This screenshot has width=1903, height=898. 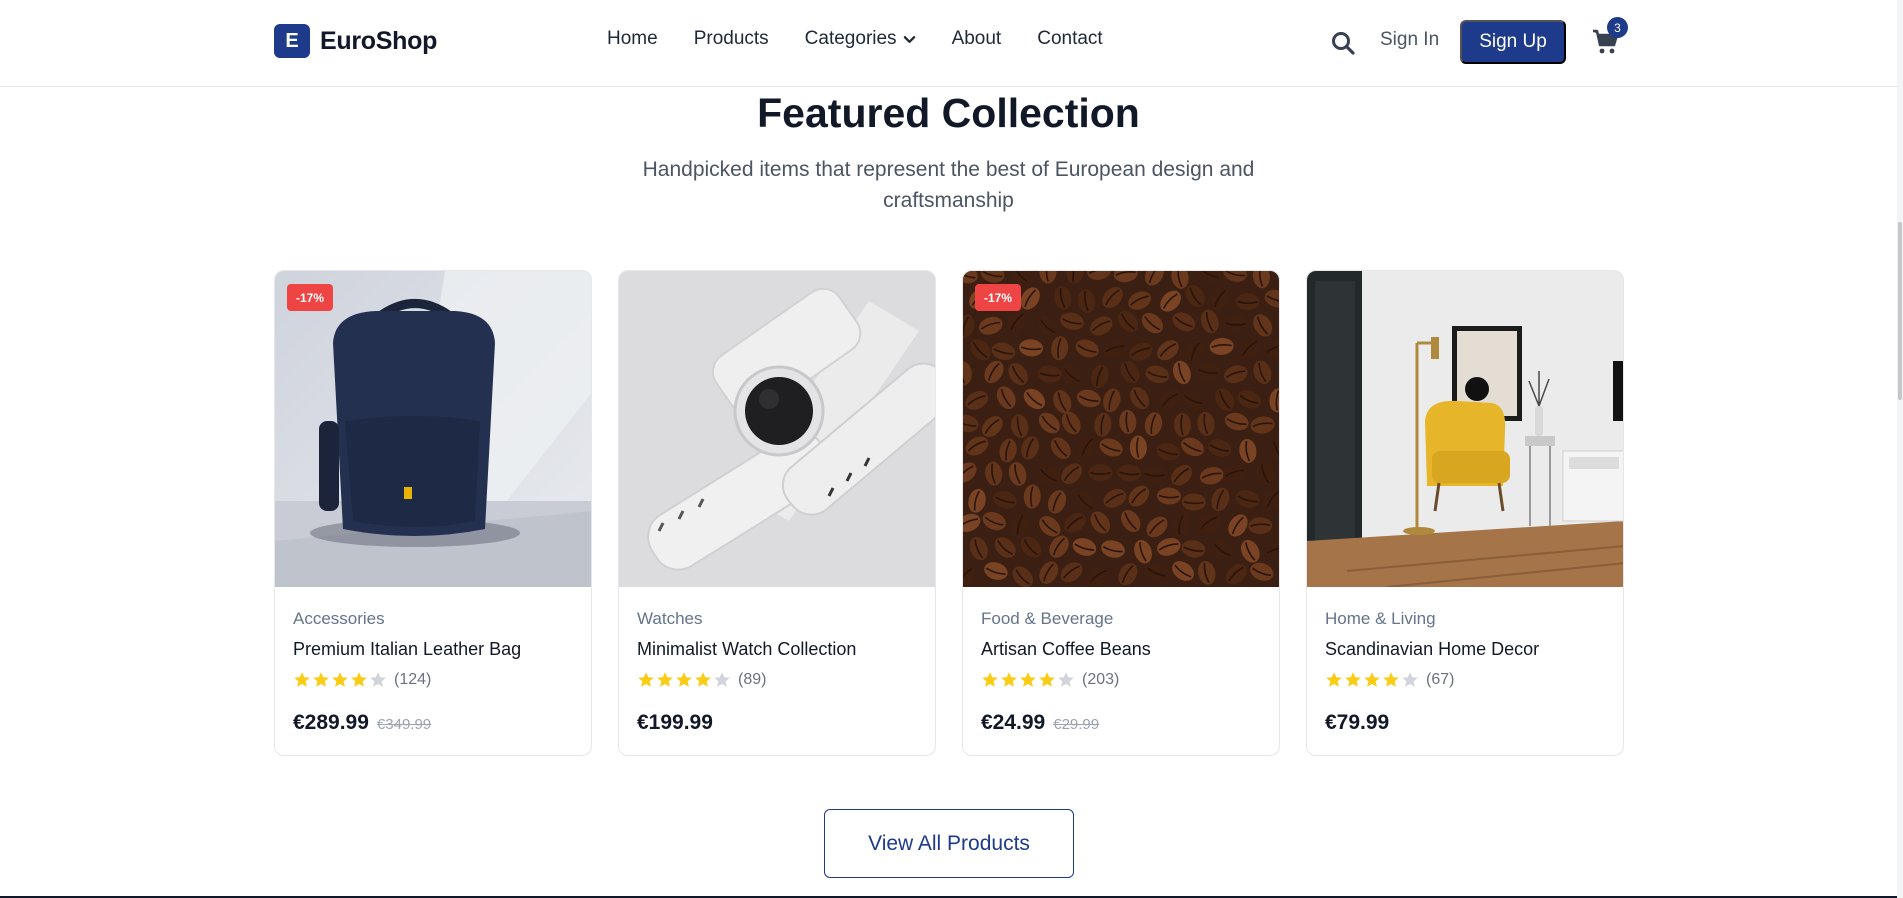 What do you see at coordinates (1047, 618) in the screenshot?
I see `product-category: Food & Beverage` at bounding box center [1047, 618].